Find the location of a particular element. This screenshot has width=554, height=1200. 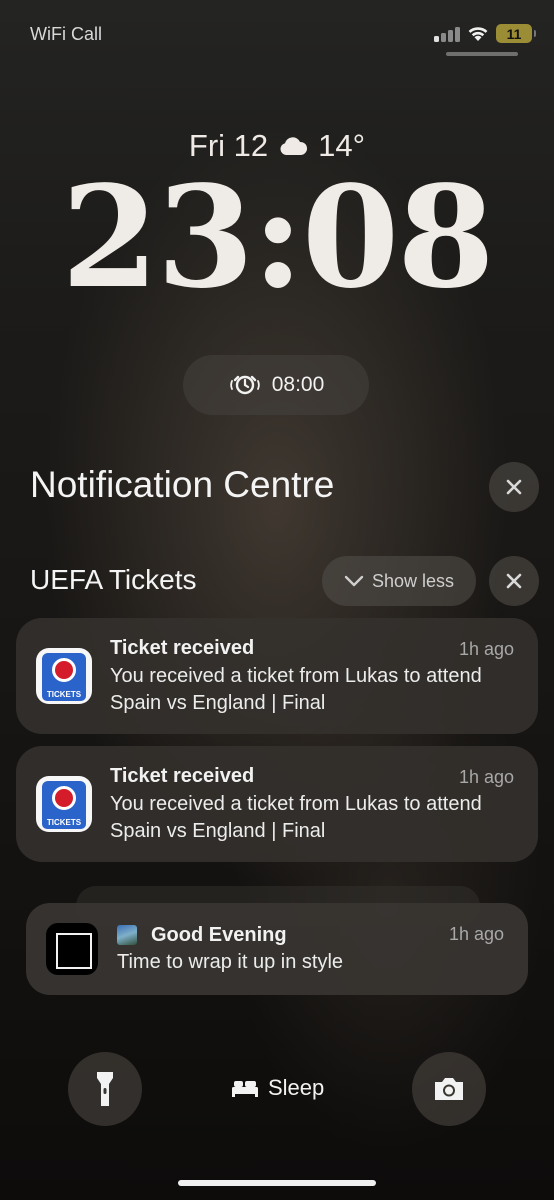

alarm-time: 08:00 is located at coordinates (298, 384).